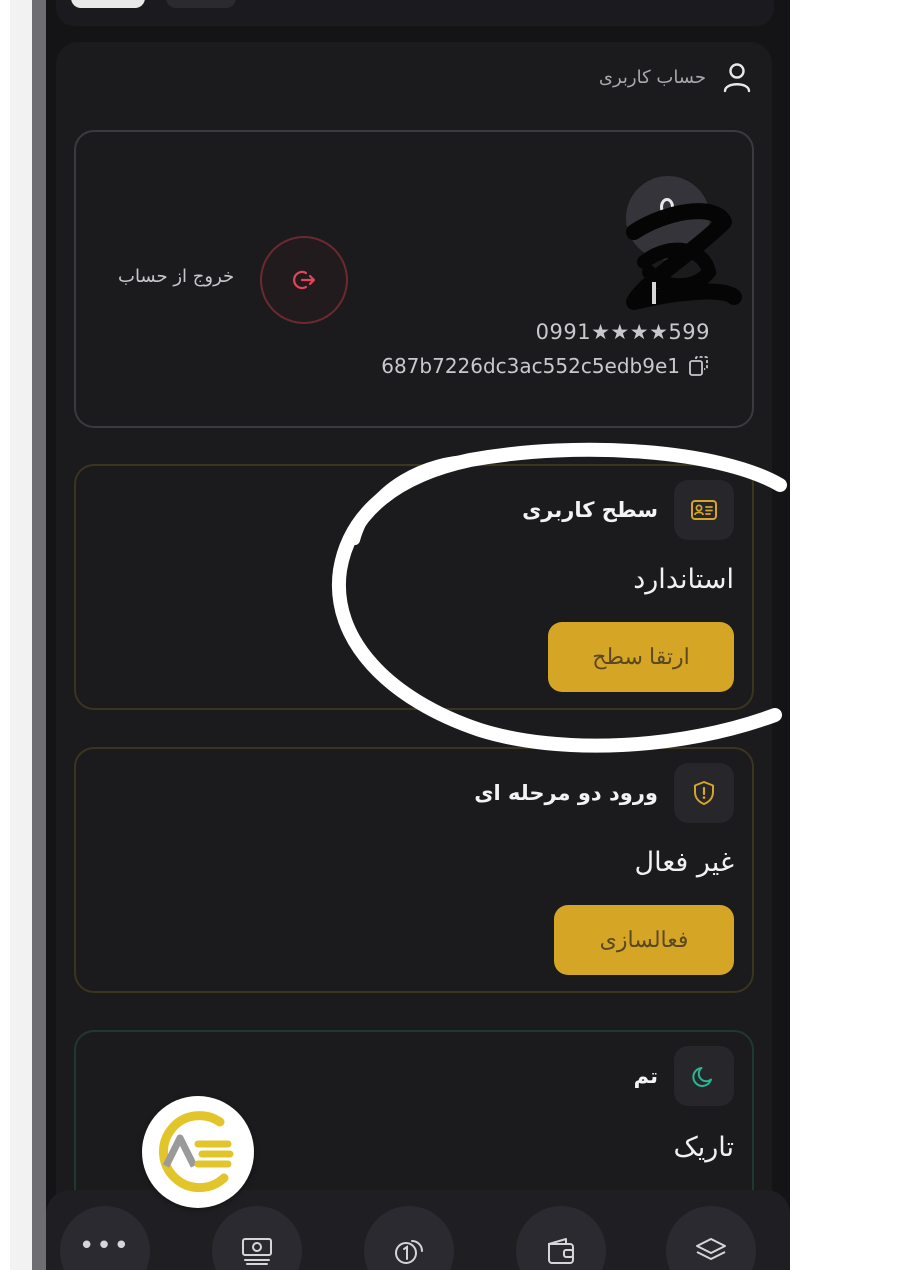  Describe the element at coordinates (704, 1147) in the screenshot. I see `theme-value: تاریک` at that location.